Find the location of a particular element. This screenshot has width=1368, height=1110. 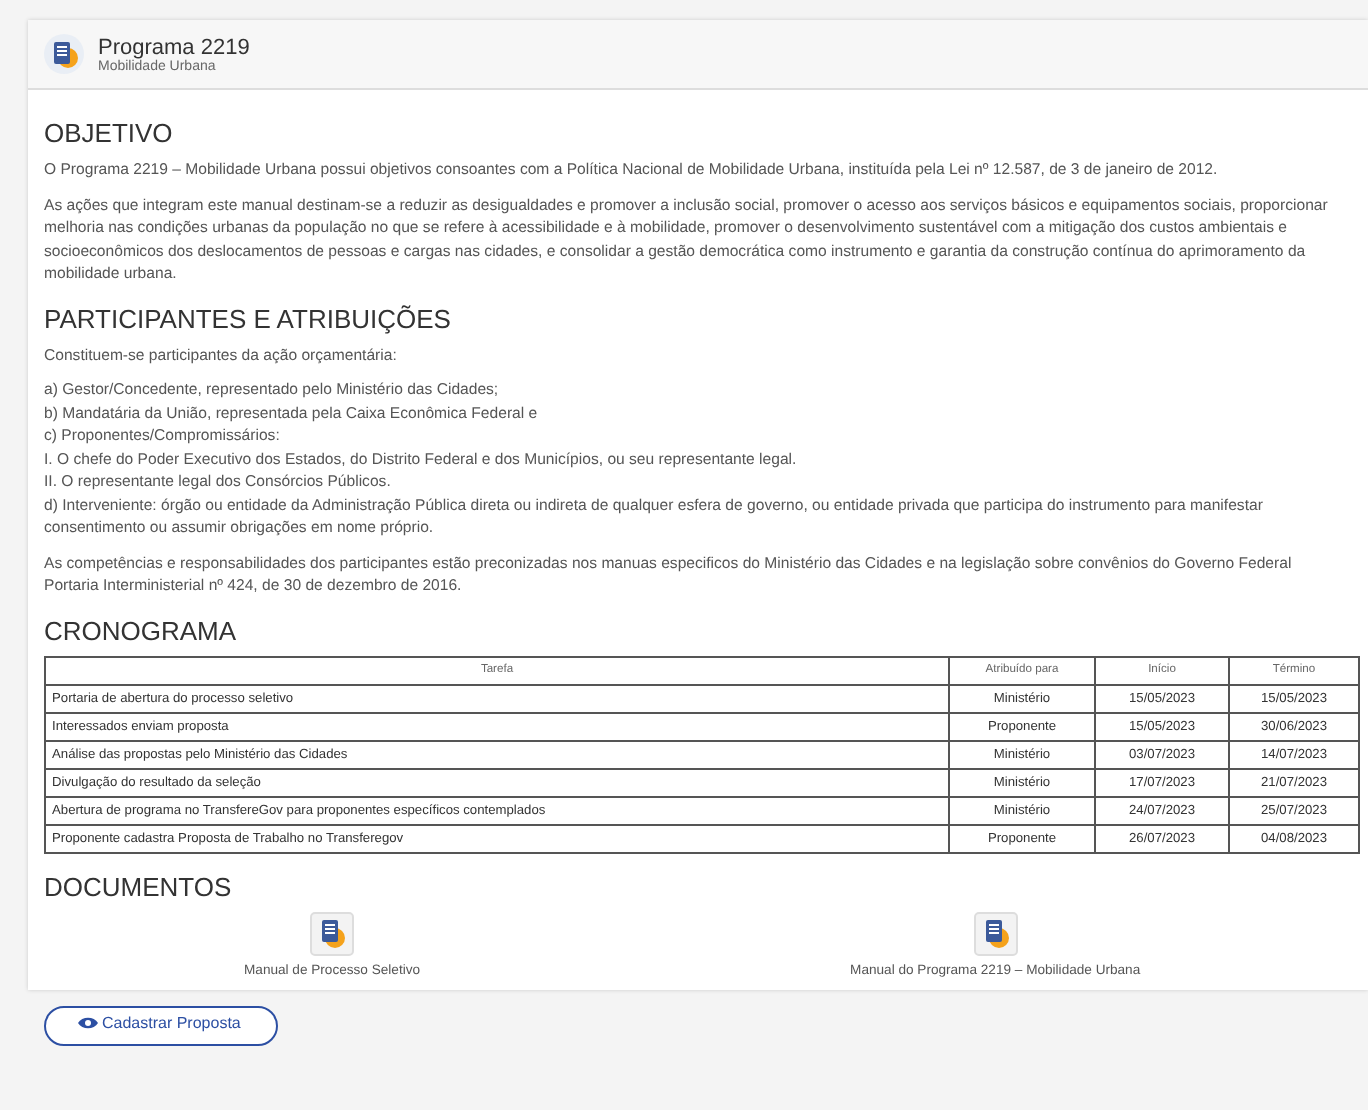

section-heading: PARTICIPANTES E ATRIBUIÇÕES is located at coordinates (248, 318).